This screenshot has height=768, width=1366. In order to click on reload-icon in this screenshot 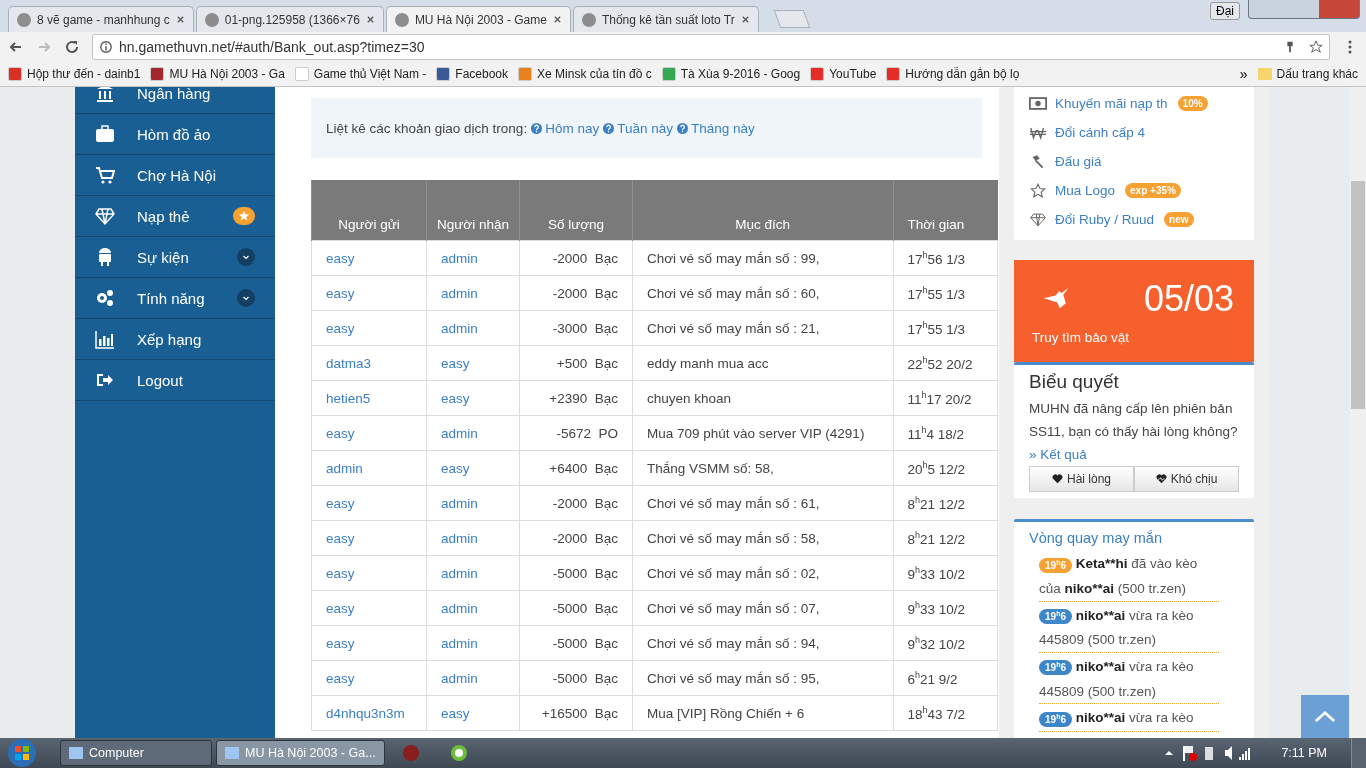, I will do `click(72, 47)`.